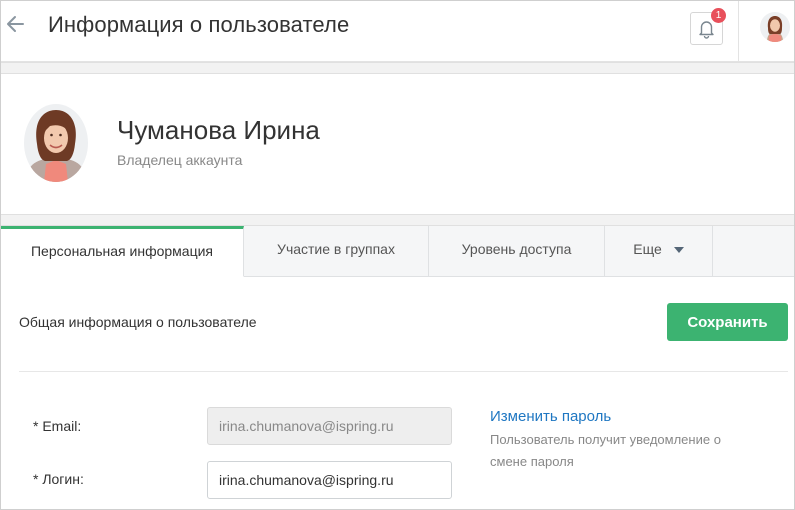  What do you see at coordinates (718, 15) in the screenshot?
I see `notification-count-badge: 1` at bounding box center [718, 15].